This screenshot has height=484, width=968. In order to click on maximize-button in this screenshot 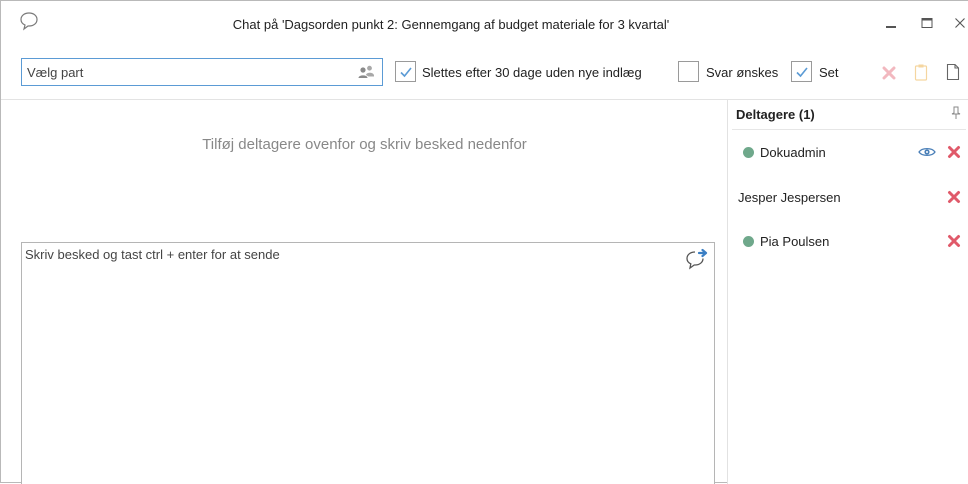, I will do `click(927, 23)`.